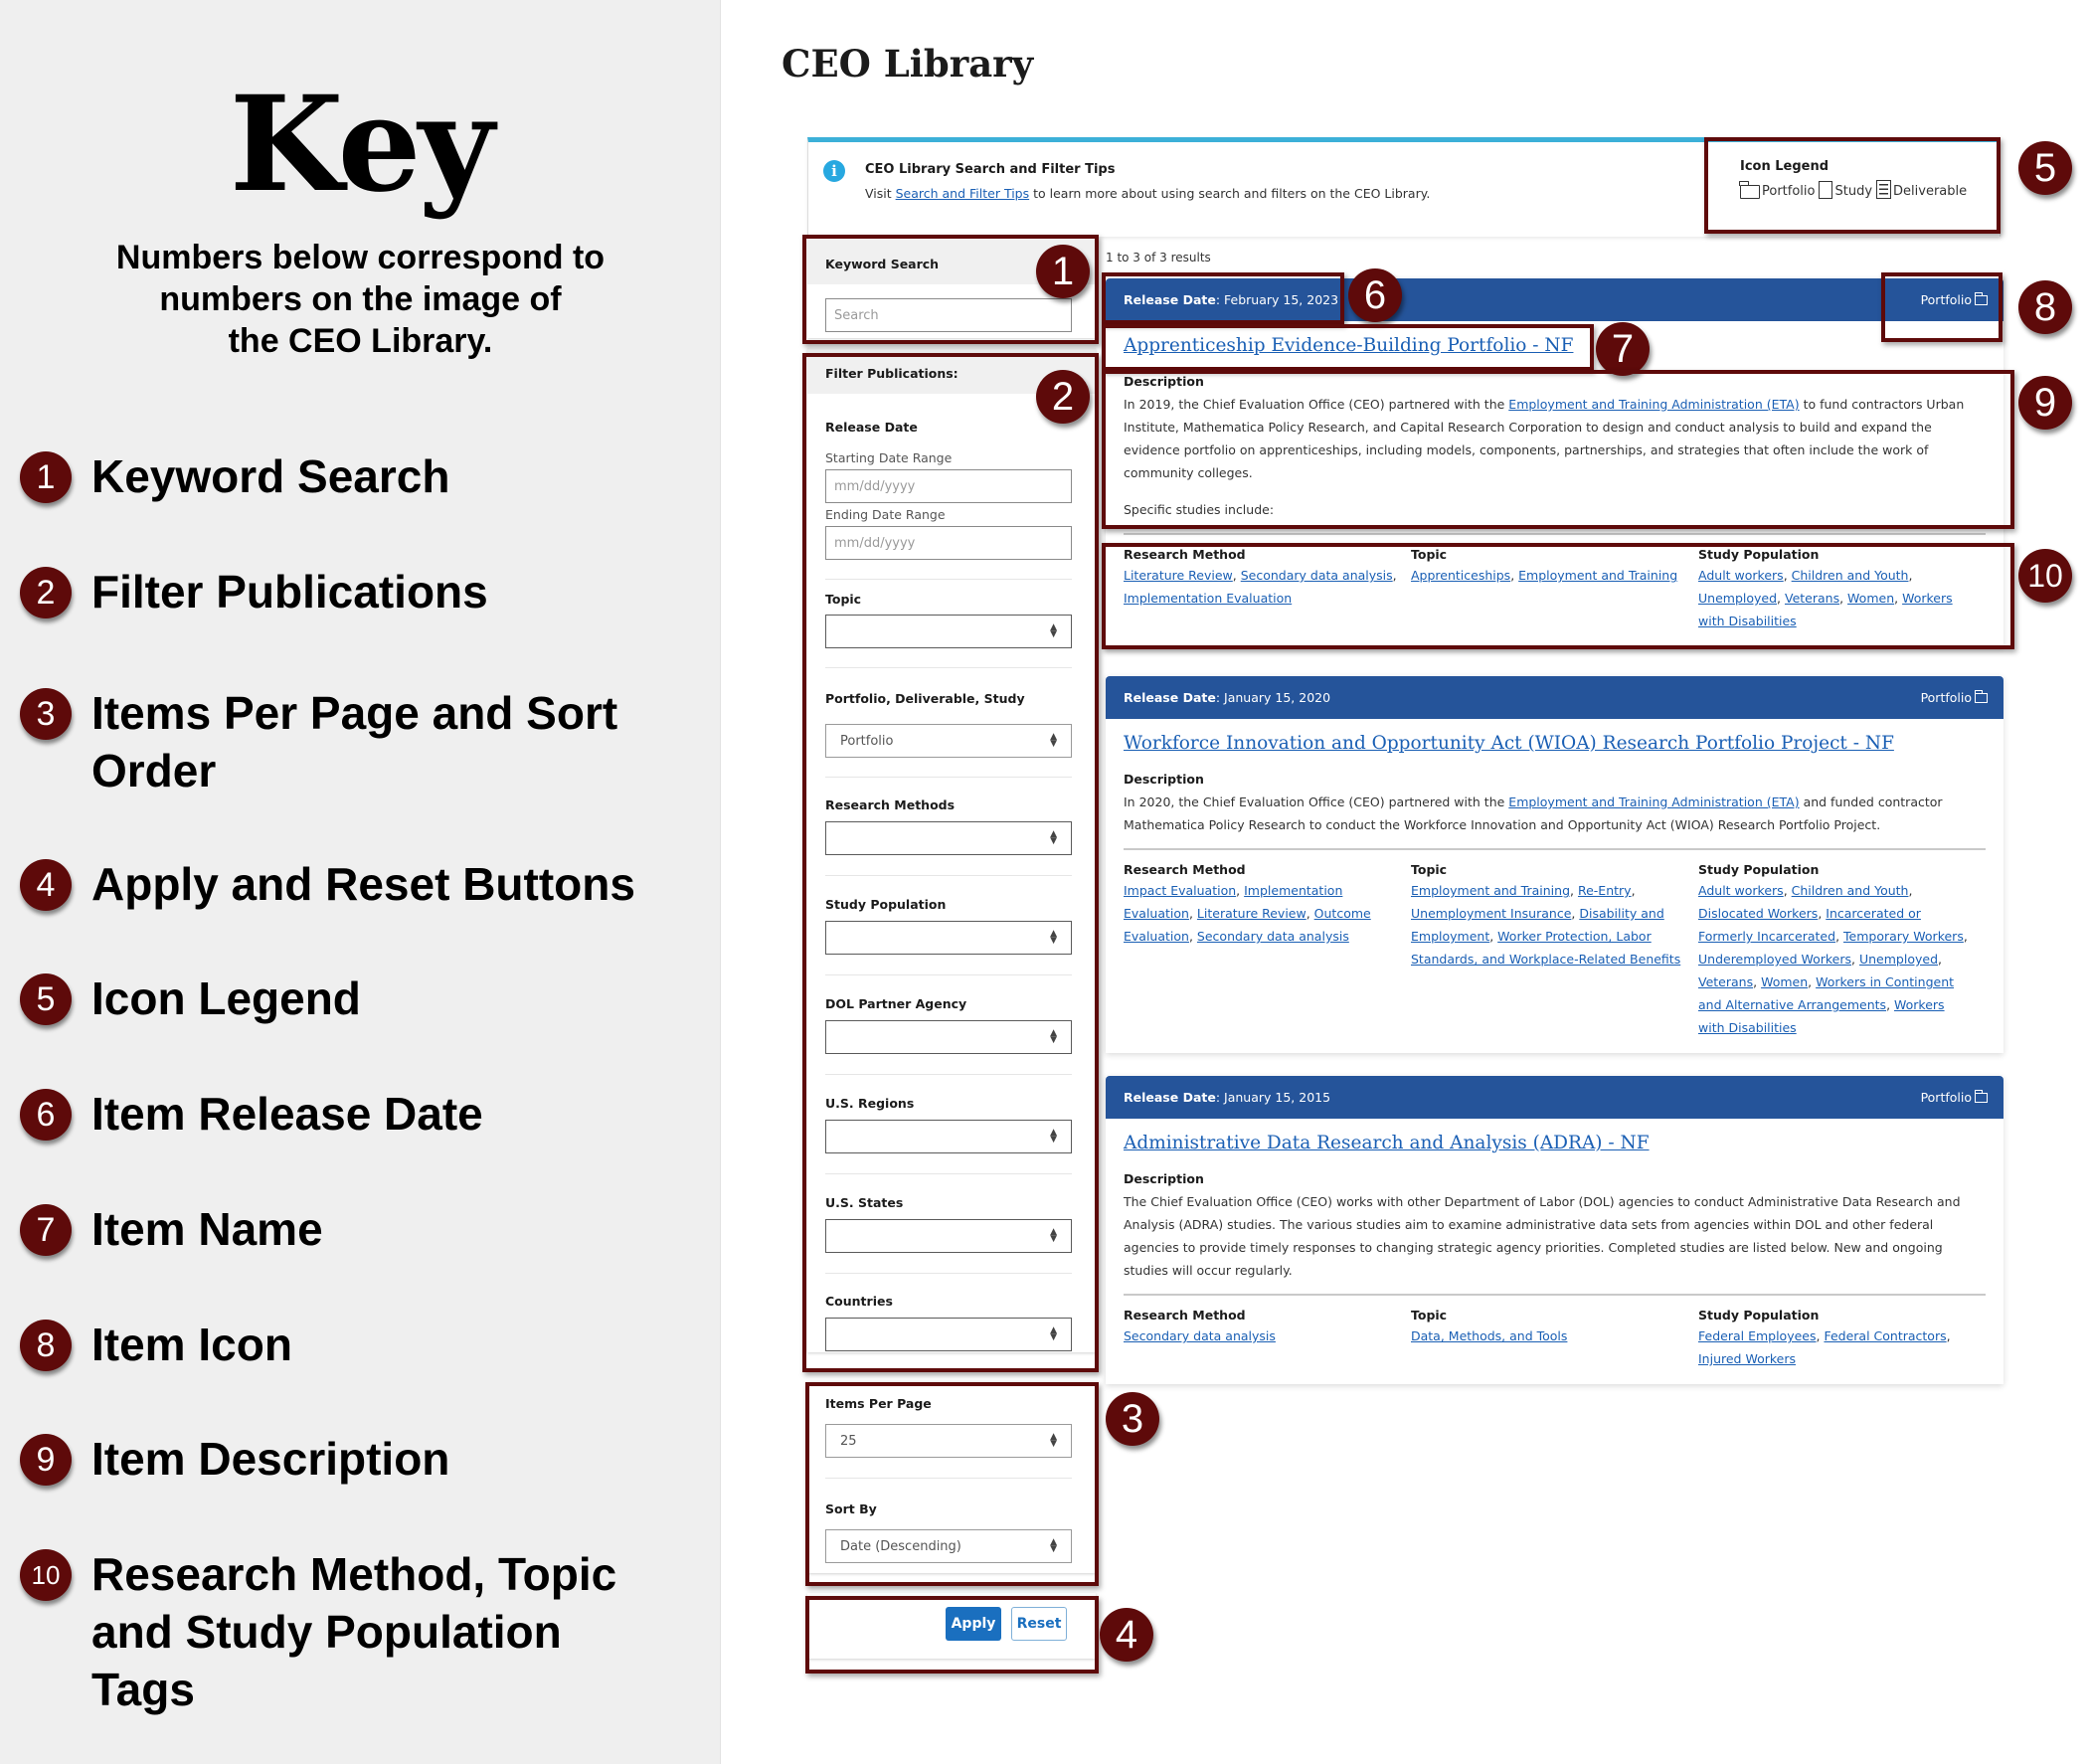 The width and height of the screenshot is (2090, 1764). I want to click on sort-by-select: Date (Descending) ▲ ▼, so click(948, 1546).